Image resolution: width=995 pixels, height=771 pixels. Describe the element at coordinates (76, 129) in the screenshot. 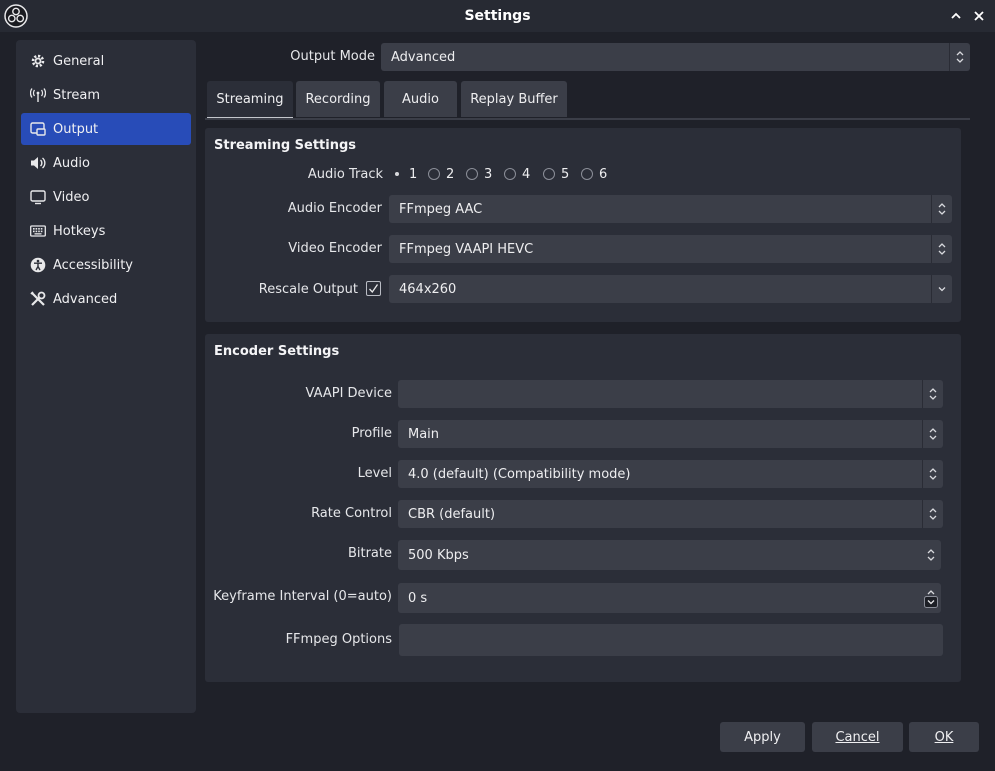

I see `sidebar-item-label: Output` at that location.